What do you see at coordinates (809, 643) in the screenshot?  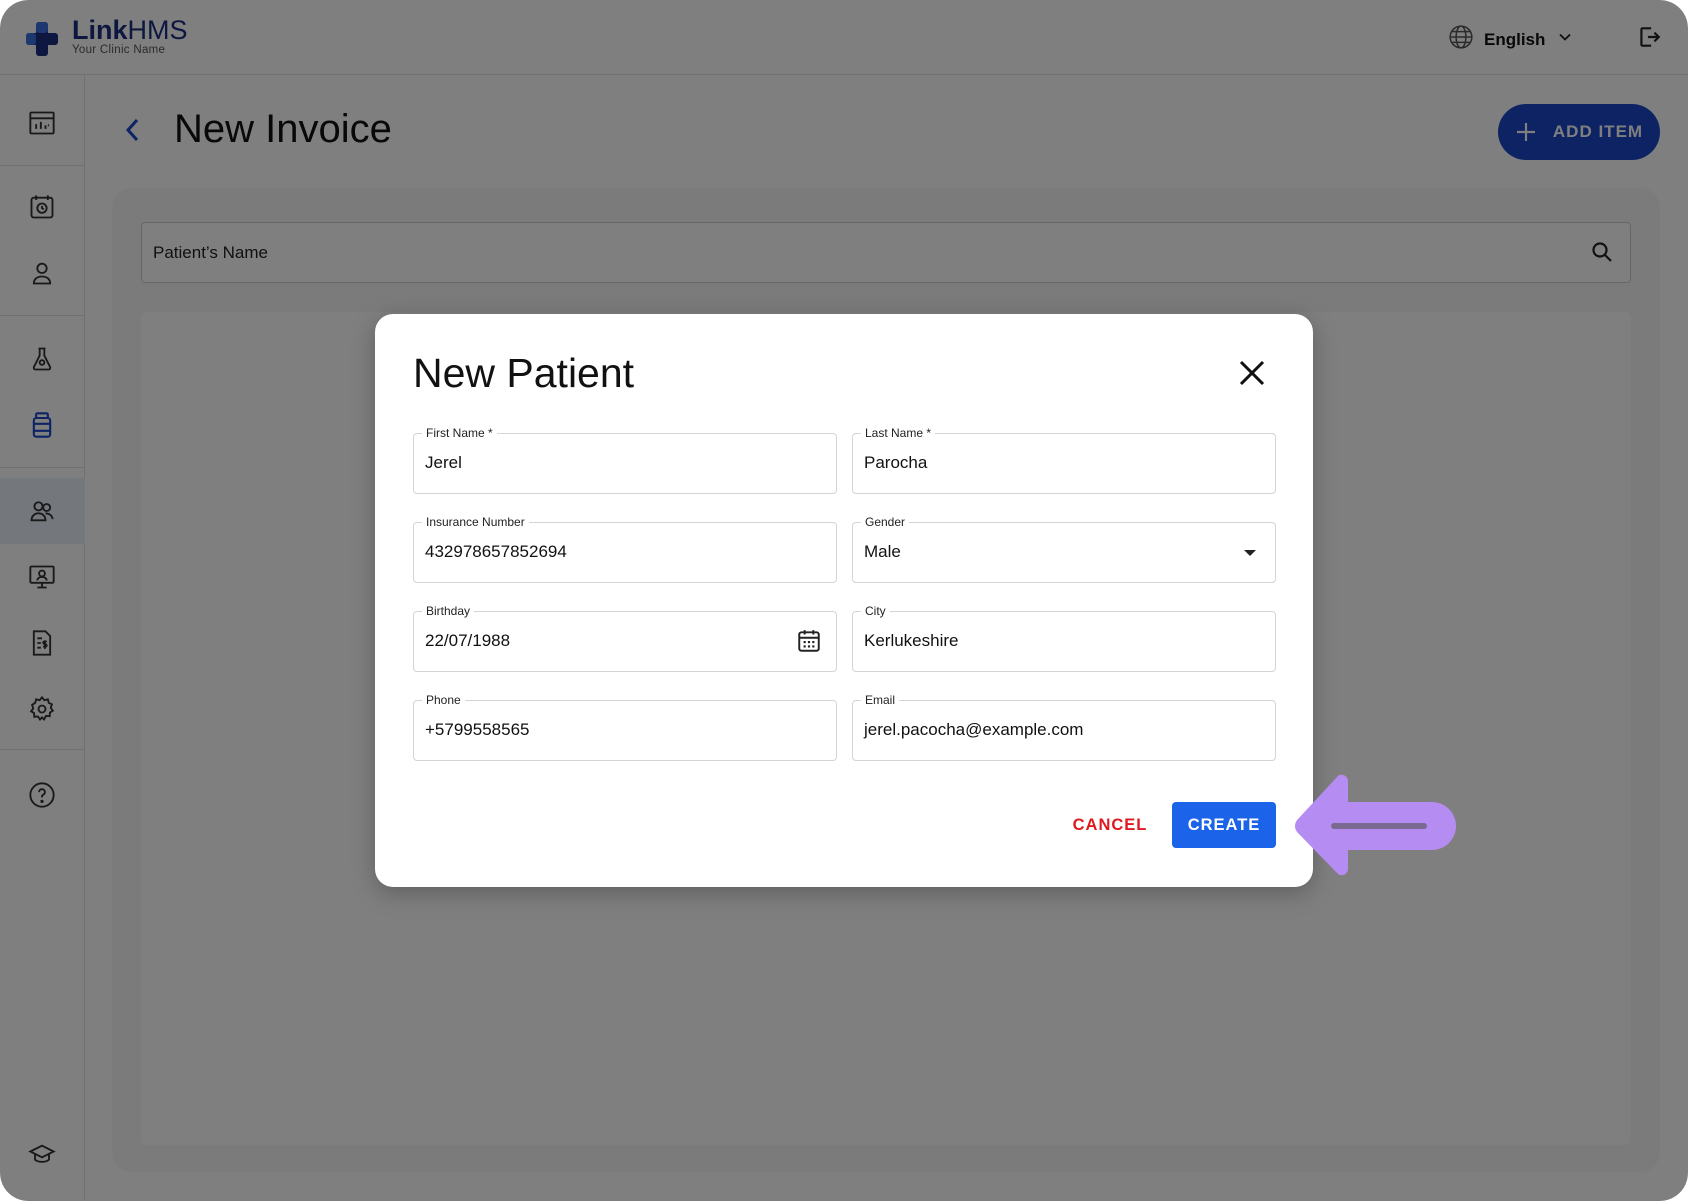 I see `calendar-icon` at bounding box center [809, 643].